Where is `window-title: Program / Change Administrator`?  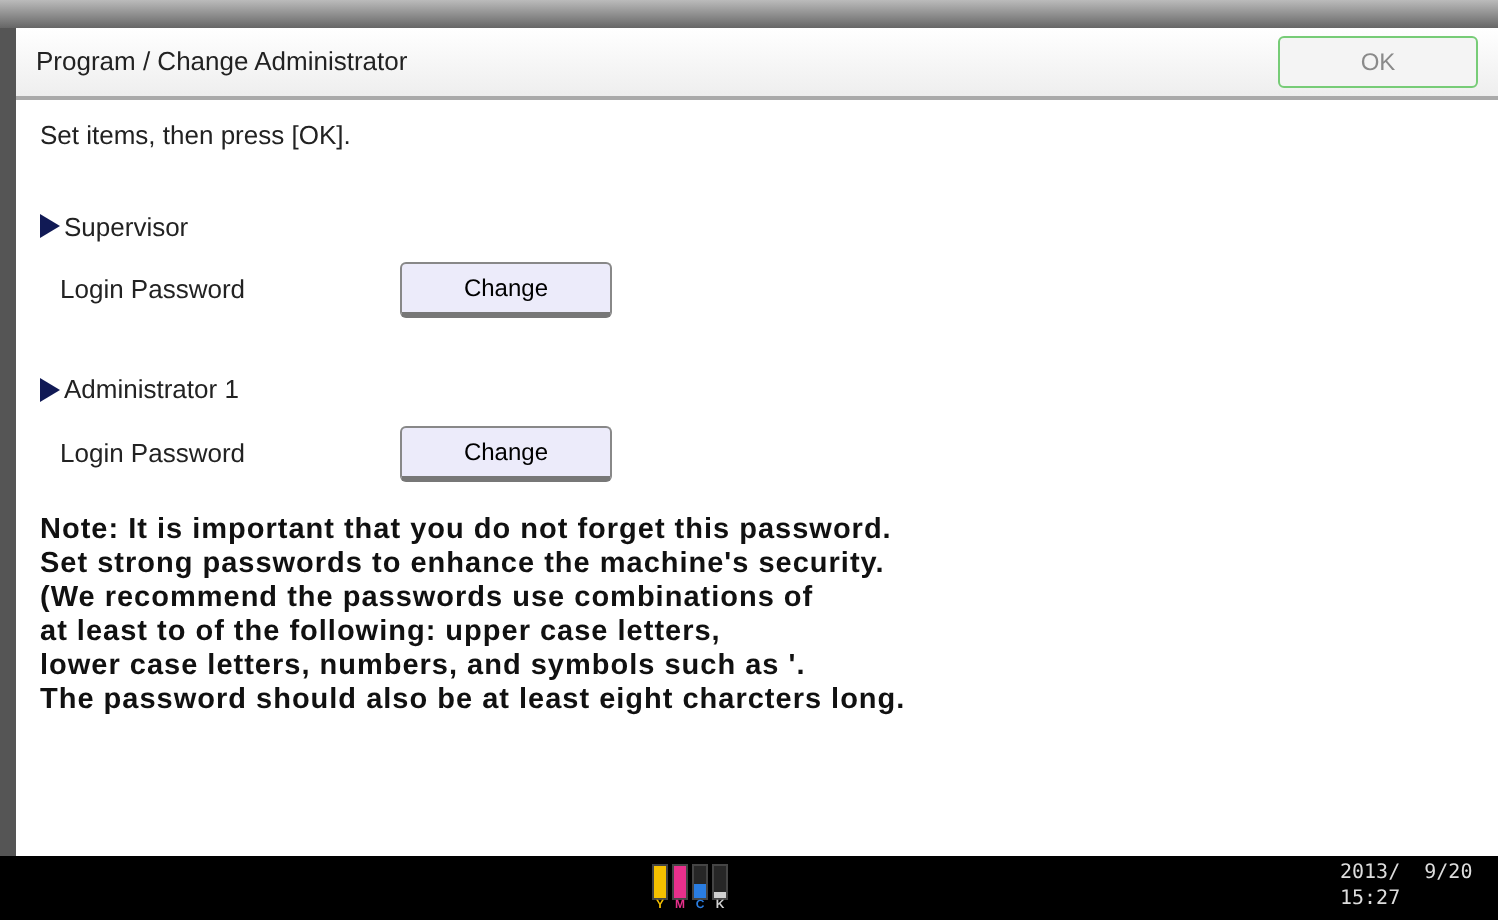
window-title: Program / Change Administrator is located at coordinates (222, 62).